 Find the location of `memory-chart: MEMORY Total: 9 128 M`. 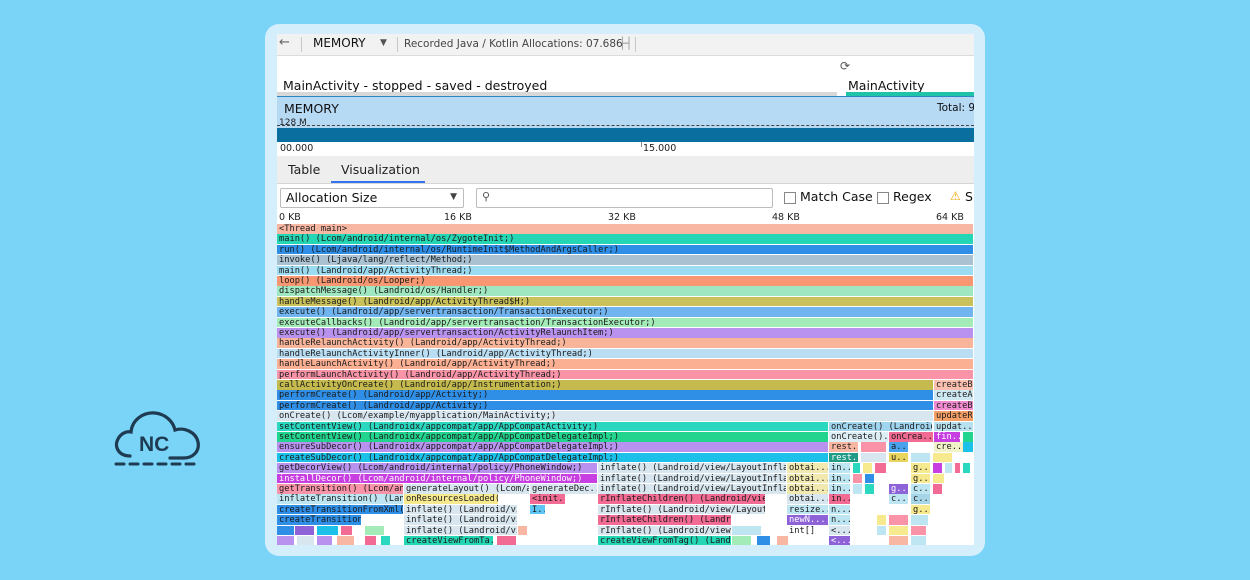

memory-chart: MEMORY Total: 9 128 M is located at coordinates (625, 119).